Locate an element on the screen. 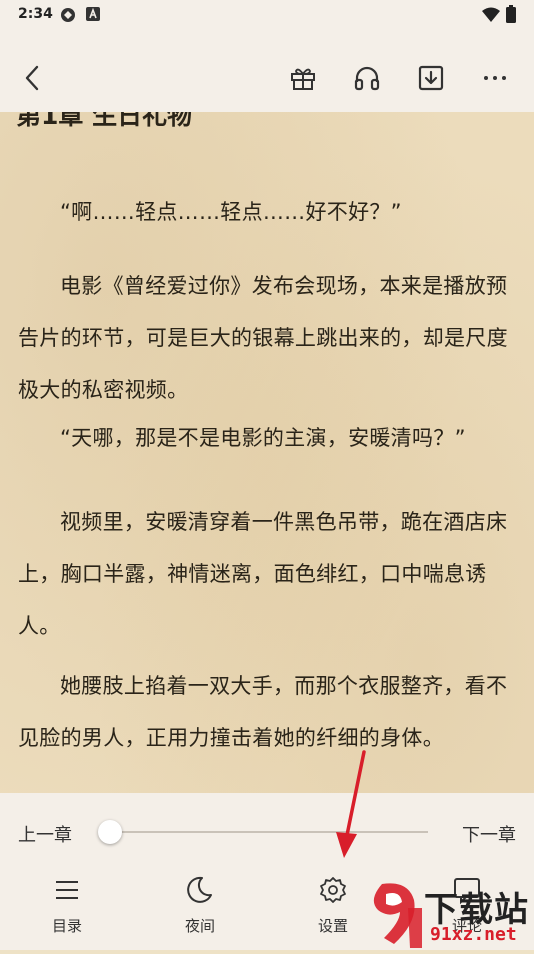  nav-label: 夜间 is located at coordinates (199, 926).